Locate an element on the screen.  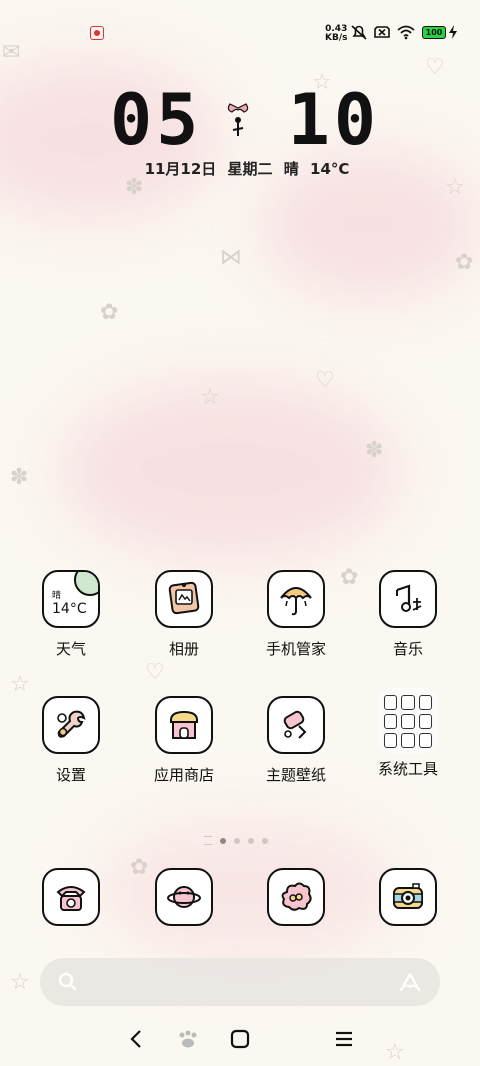
weather-widget-temp: 14°C is located at coordinates (69, 609).